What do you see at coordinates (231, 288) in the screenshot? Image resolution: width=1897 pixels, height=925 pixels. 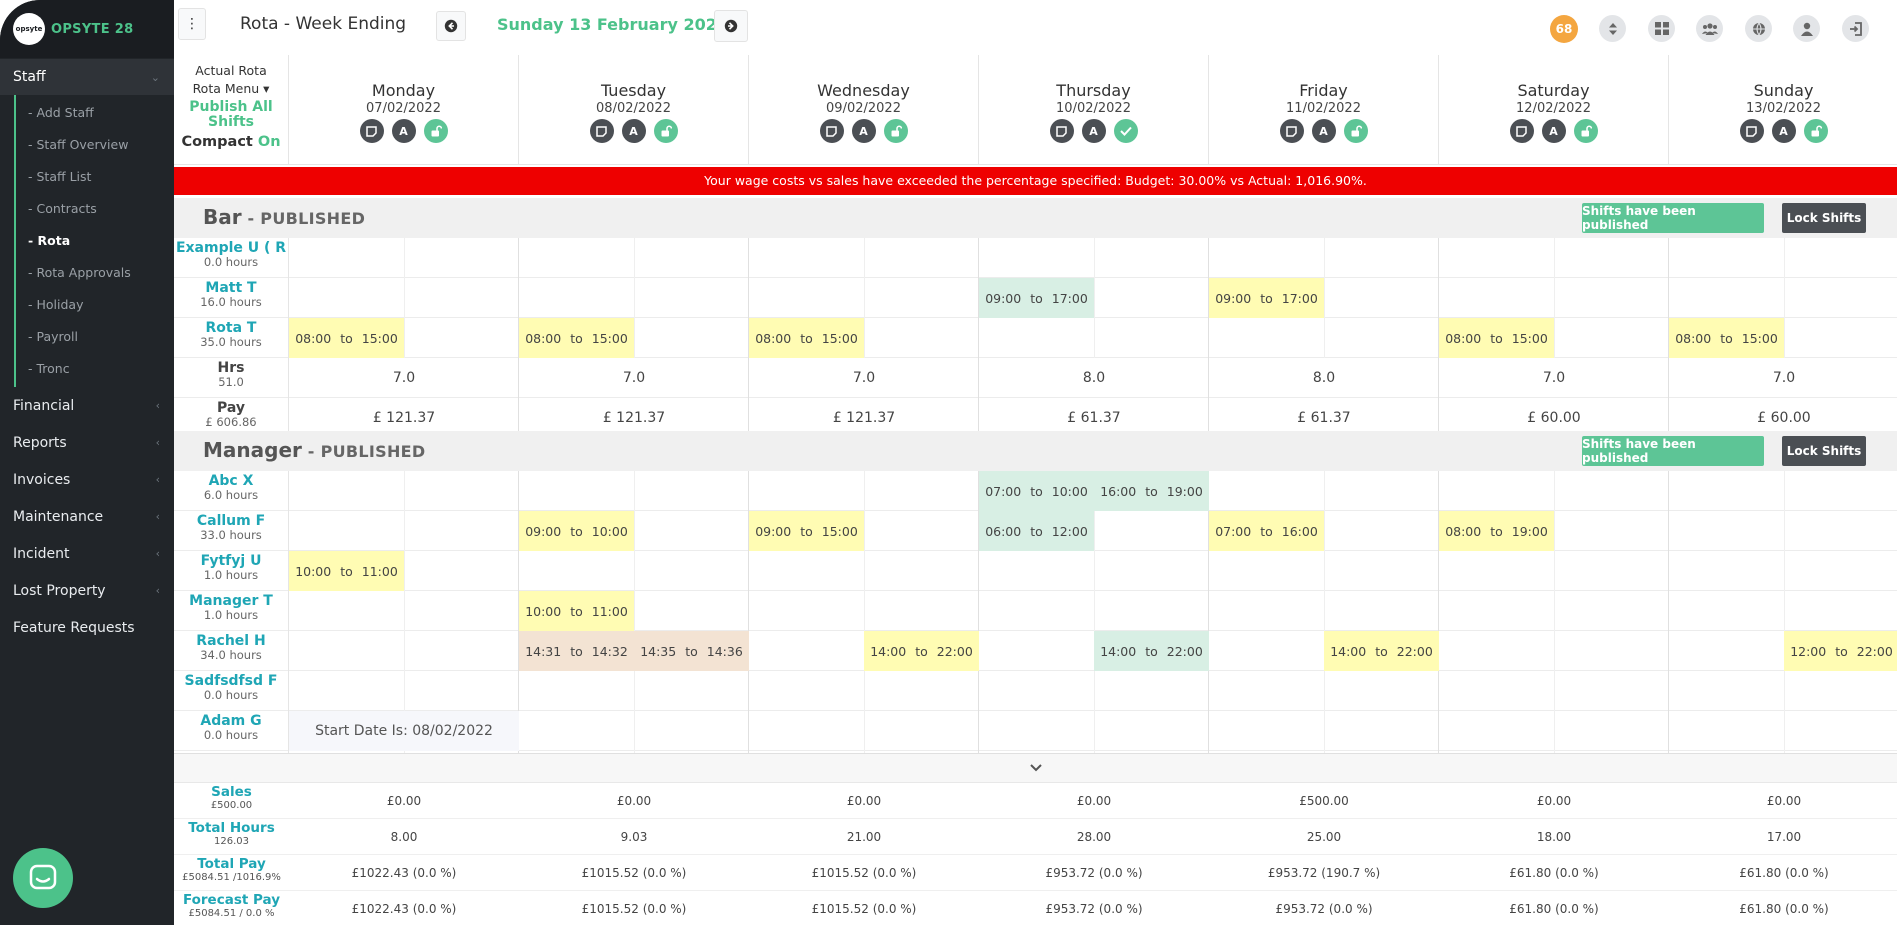 I see `staff-name: Matt T` at bounding box center [231, 288].